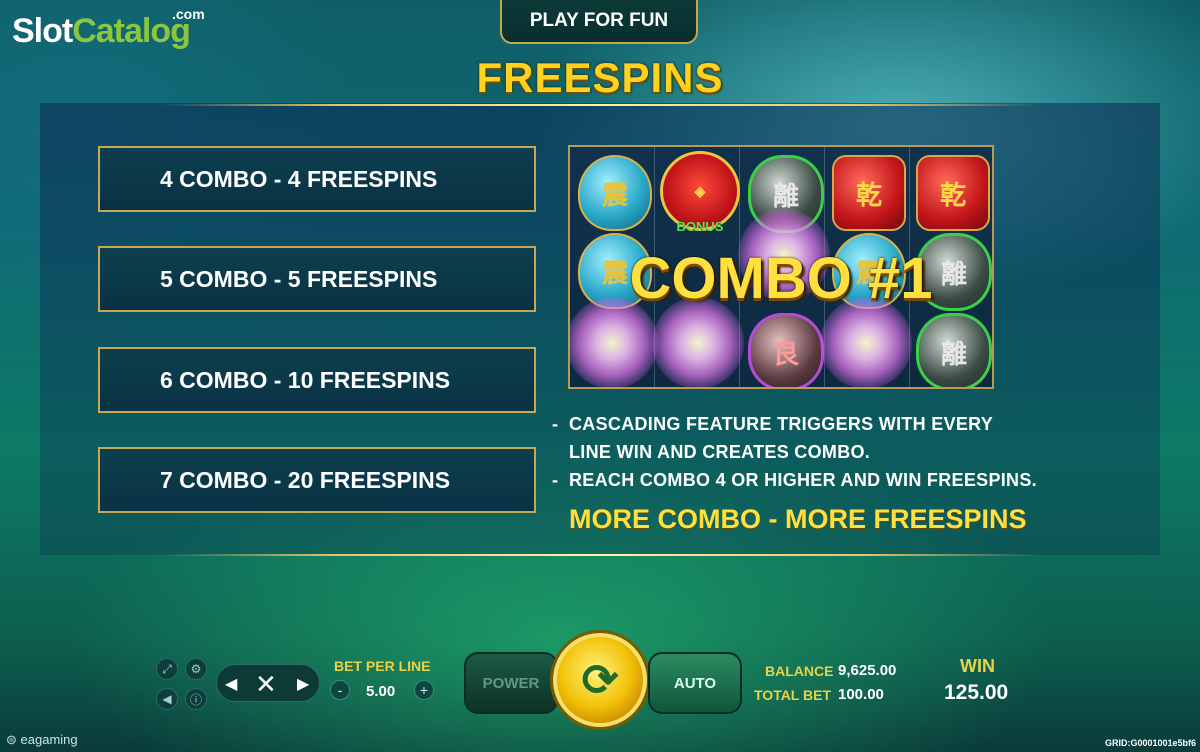 Image resolution: width=1200 pixels, height=752 pixels. I want to click on combo-row-5: 5 COMBO - 5 FREESPINS, so click(317, 279).